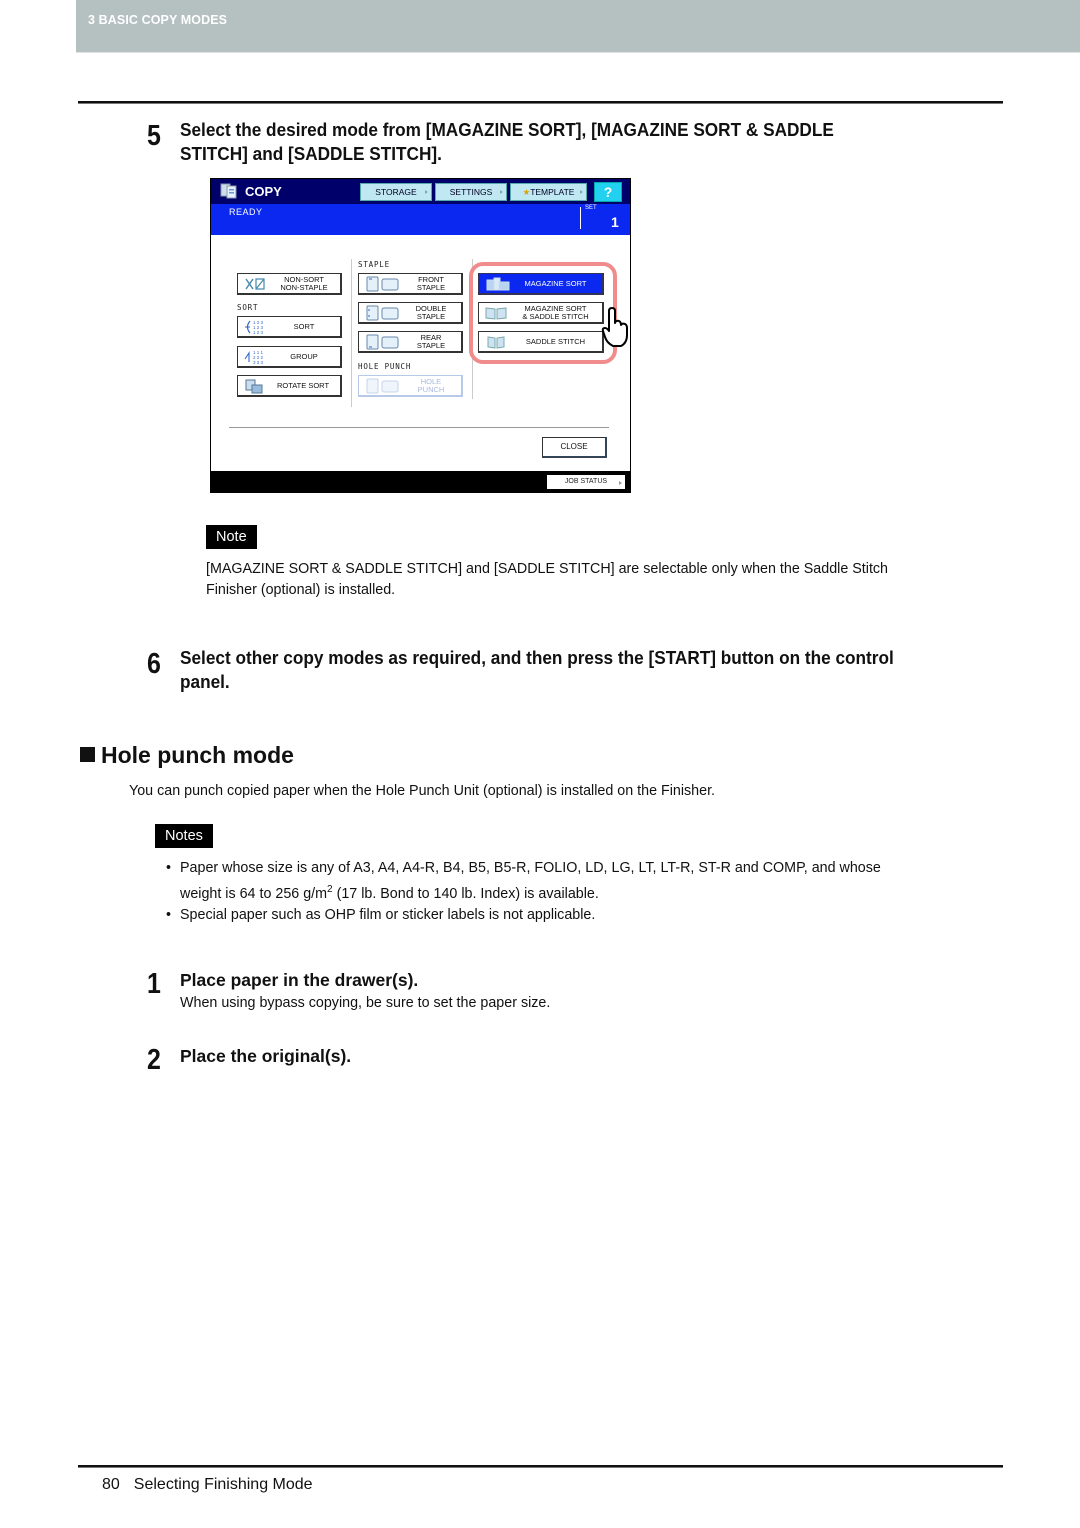 This screenshot has width=1080, height=1528. What do you see at coordinates (410, 284) in the screenshot?
I see `front-staple-button: FRONT STAPLE` at bounding box center [410, 284].